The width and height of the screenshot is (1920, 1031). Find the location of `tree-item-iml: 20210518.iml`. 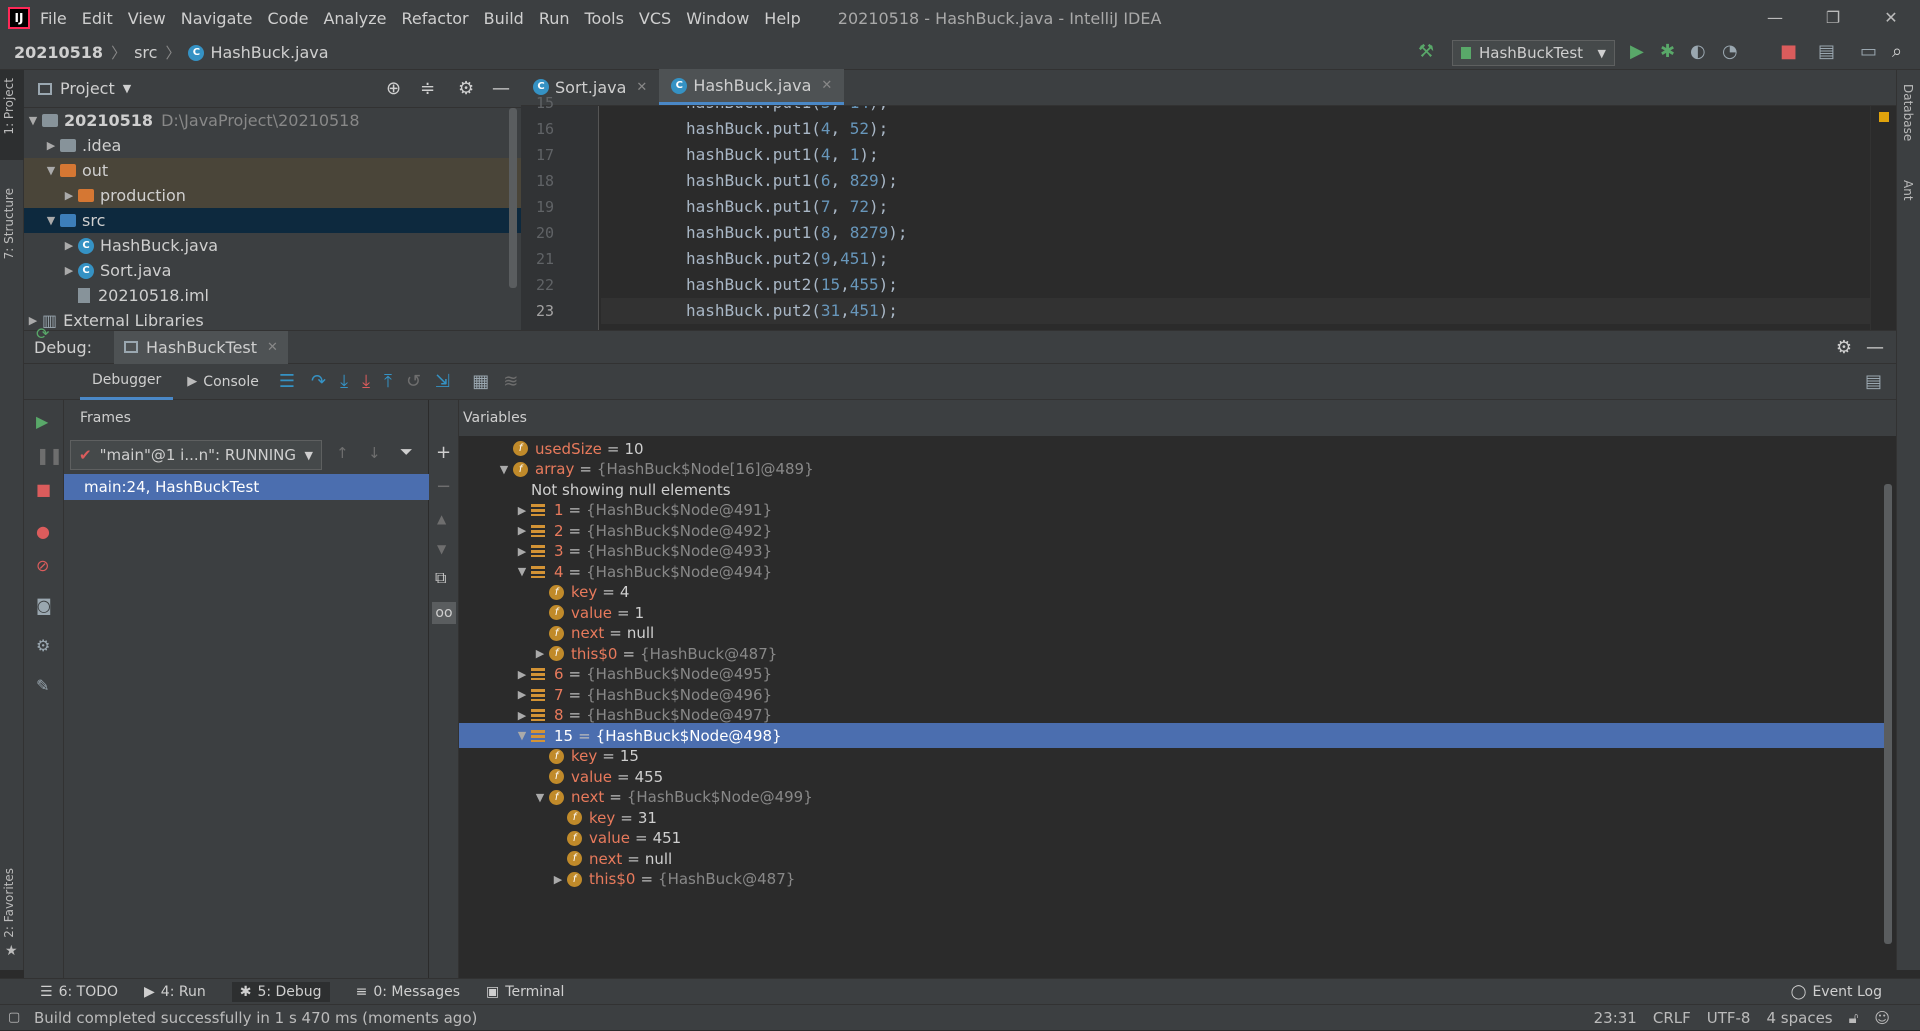

tree-item-iml: 20210518.iml is located at coordinates (272, 295).